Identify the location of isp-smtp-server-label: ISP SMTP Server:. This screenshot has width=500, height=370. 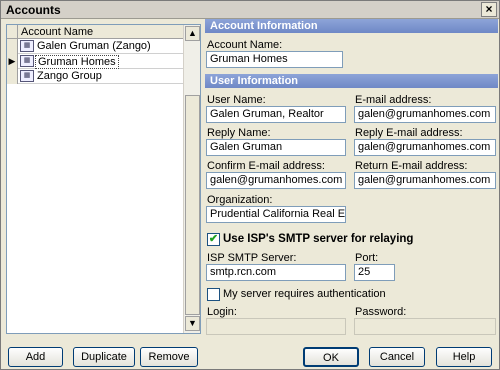
(252, 258).